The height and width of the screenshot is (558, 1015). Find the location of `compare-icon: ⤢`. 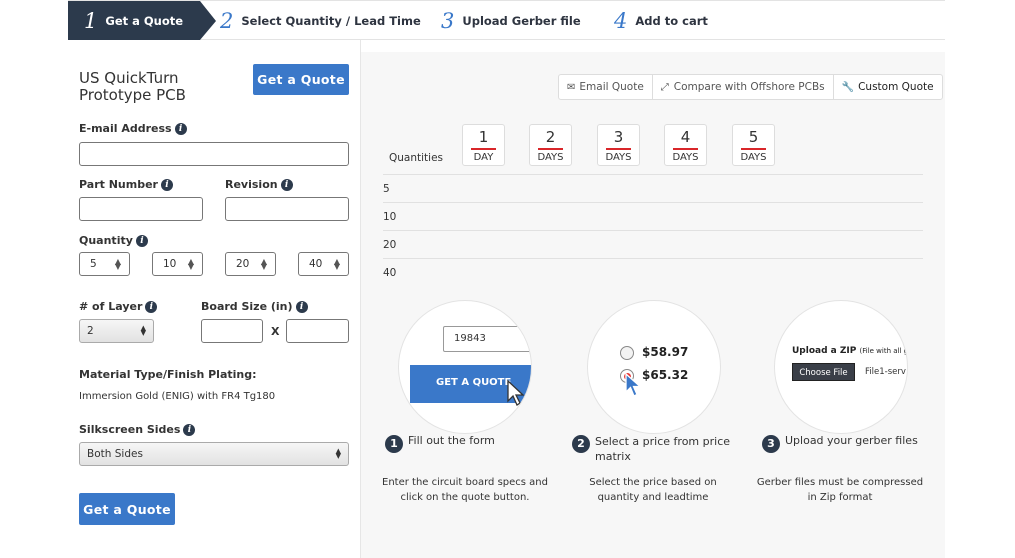

compare-icon: ⤢ is located at coordinates (664, 87).